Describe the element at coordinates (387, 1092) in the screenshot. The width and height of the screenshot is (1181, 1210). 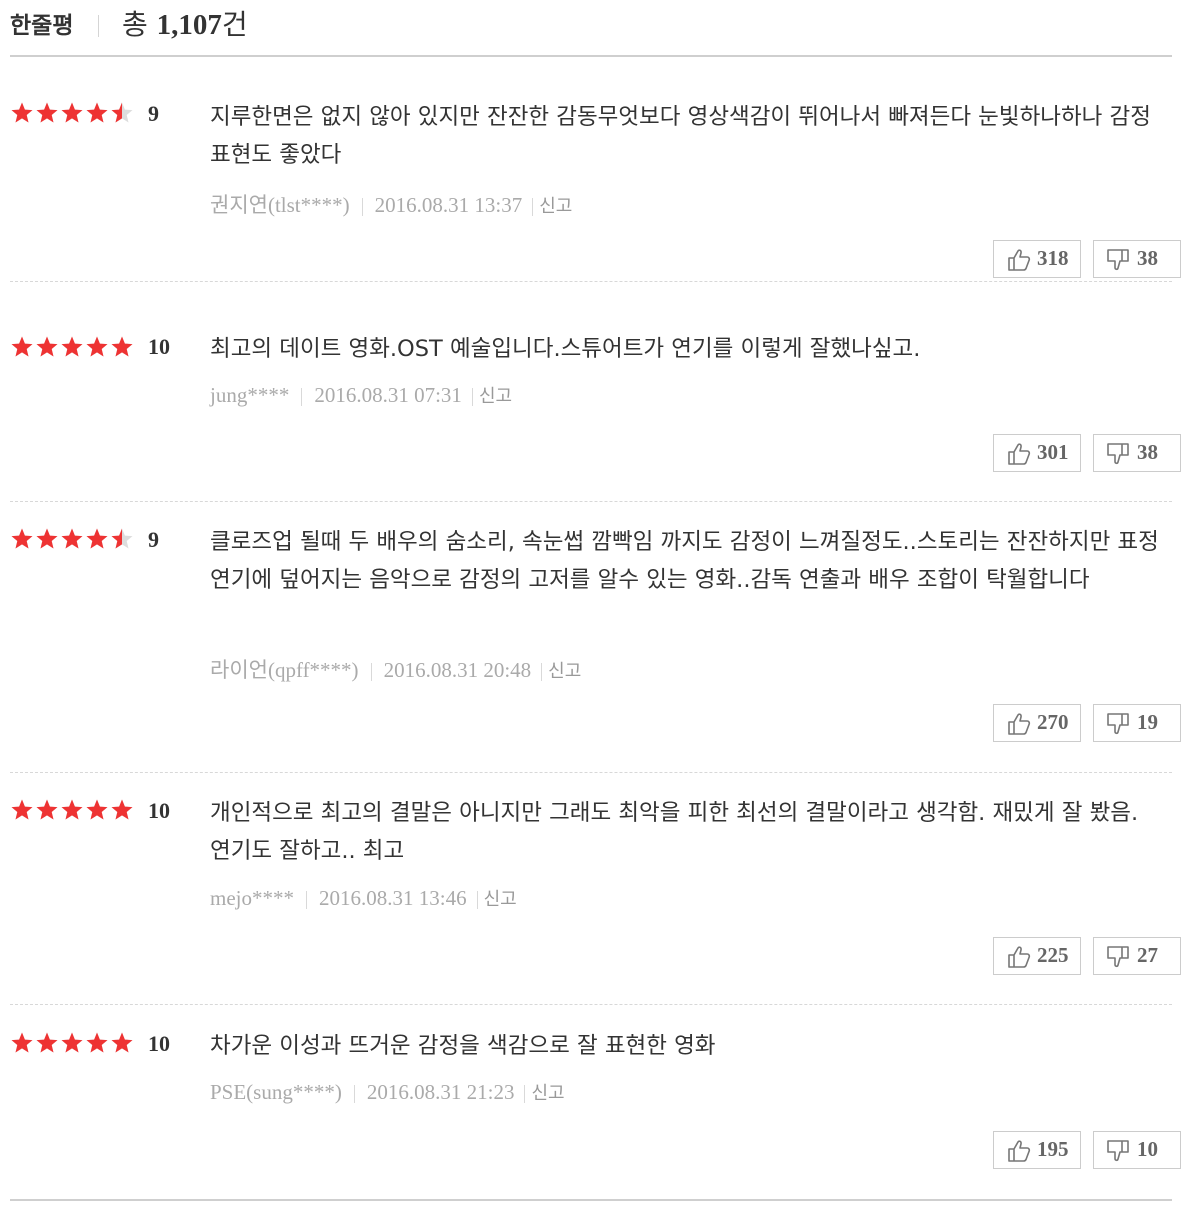
I see `review-meta: PSE(sung****) 2016.08.31 21:23 신고` at that location.